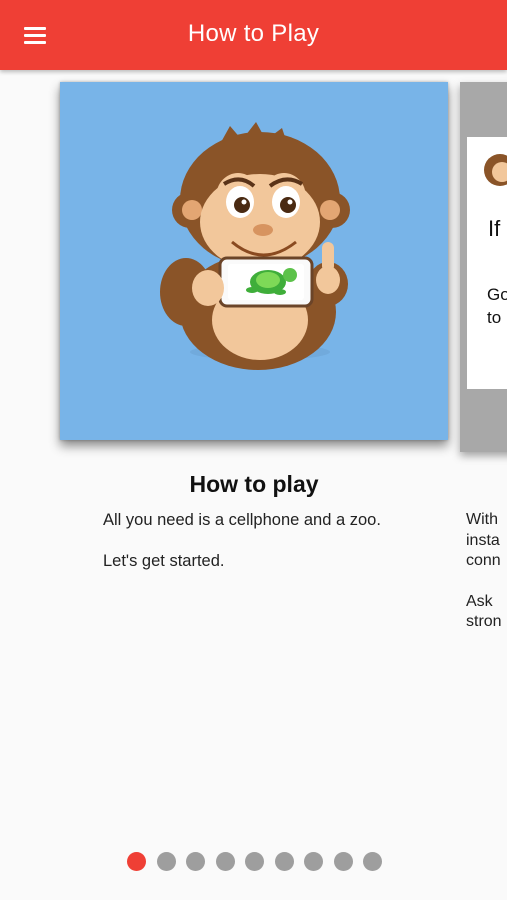 The height and width of the screenshot is (900, 507). What do you see at coordinates (486, 581) in the screenshot?
I see `next-slide-description: With insta conn Ask stron` at bounding box center [486, 581].